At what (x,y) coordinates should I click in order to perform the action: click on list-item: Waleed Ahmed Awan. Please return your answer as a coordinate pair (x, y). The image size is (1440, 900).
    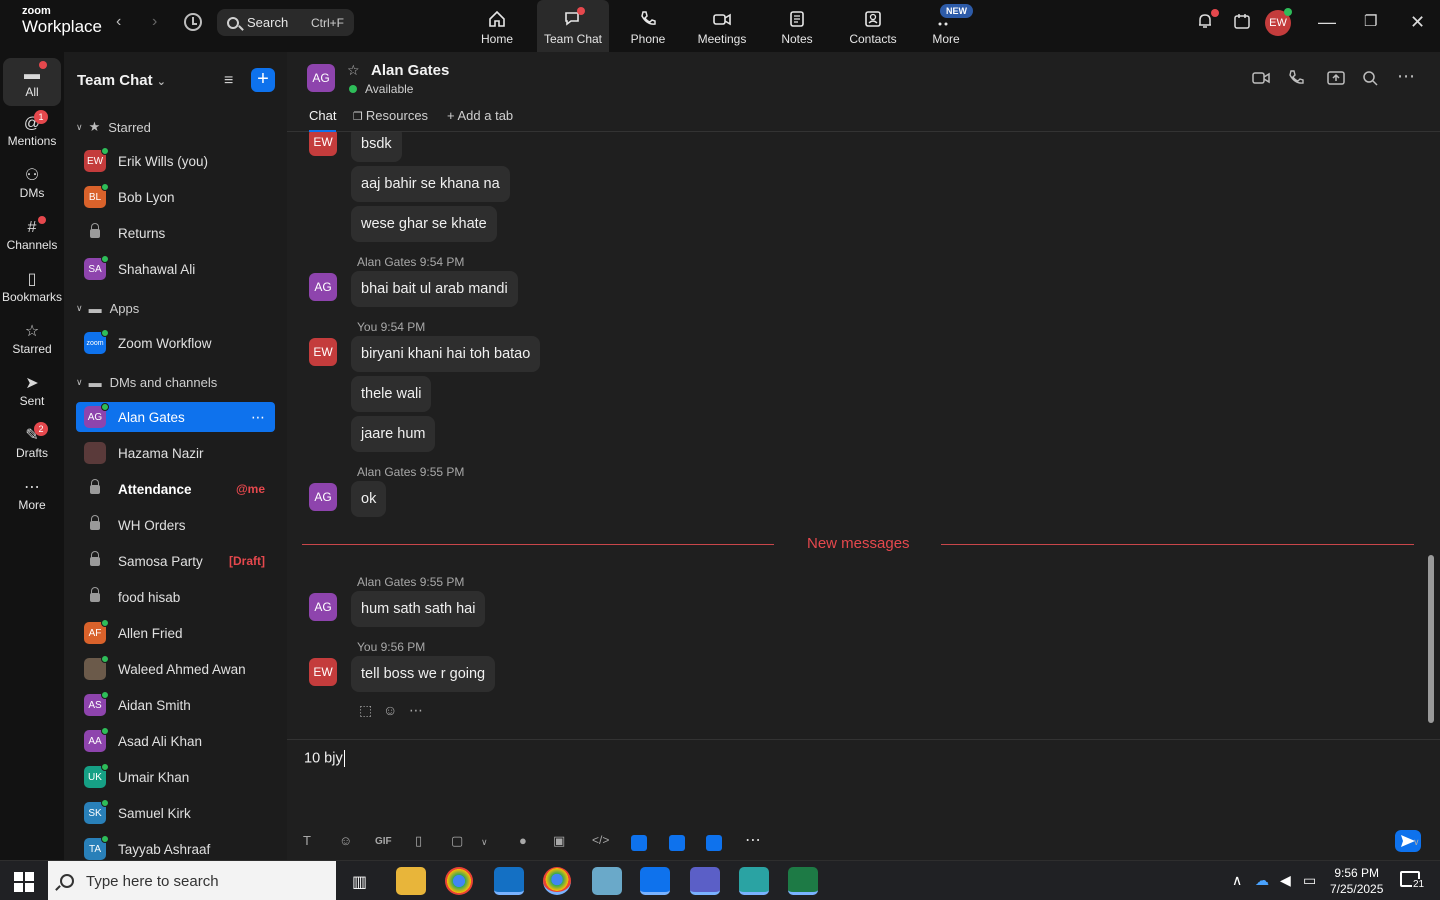
    Looking at the image, I should click on (175, 669).